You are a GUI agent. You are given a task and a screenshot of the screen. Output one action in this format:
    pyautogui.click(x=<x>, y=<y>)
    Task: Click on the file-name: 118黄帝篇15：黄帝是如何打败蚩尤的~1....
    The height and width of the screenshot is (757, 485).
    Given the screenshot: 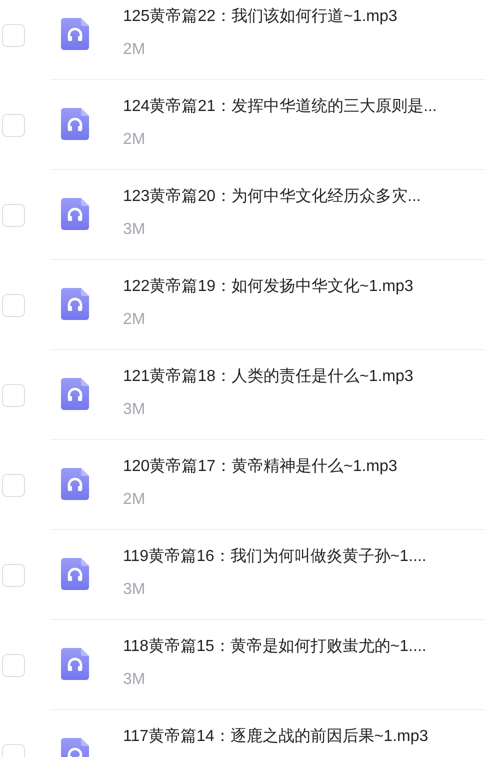 What is the action you would take?
    pyautogui.click(x=274, y=646)
    